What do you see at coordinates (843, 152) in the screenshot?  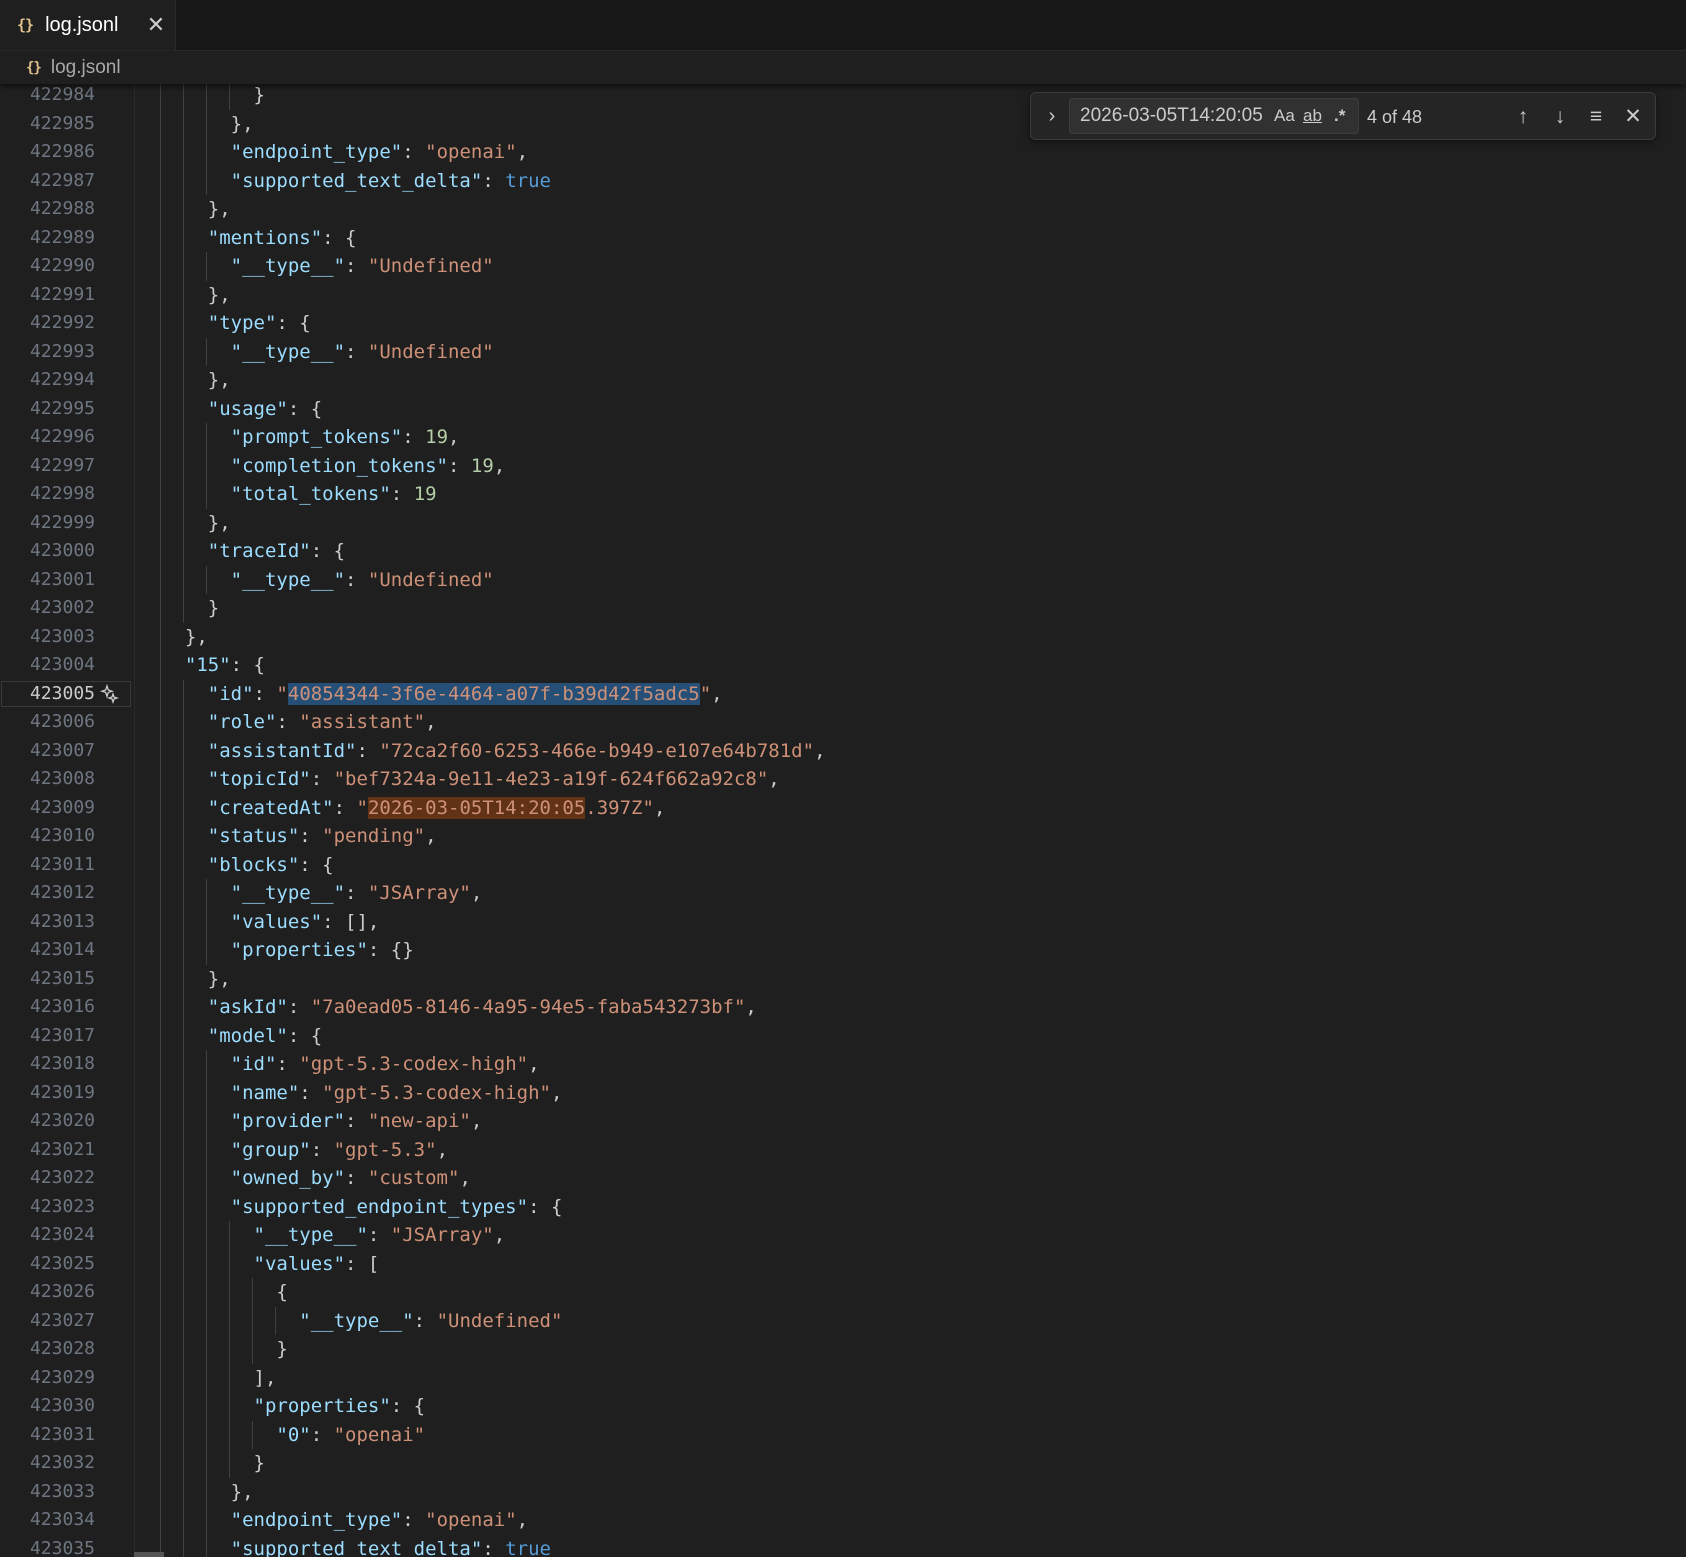 I see `code-line: 422986 "endpoint_type": "openai",` at bounding box center [843, 152].